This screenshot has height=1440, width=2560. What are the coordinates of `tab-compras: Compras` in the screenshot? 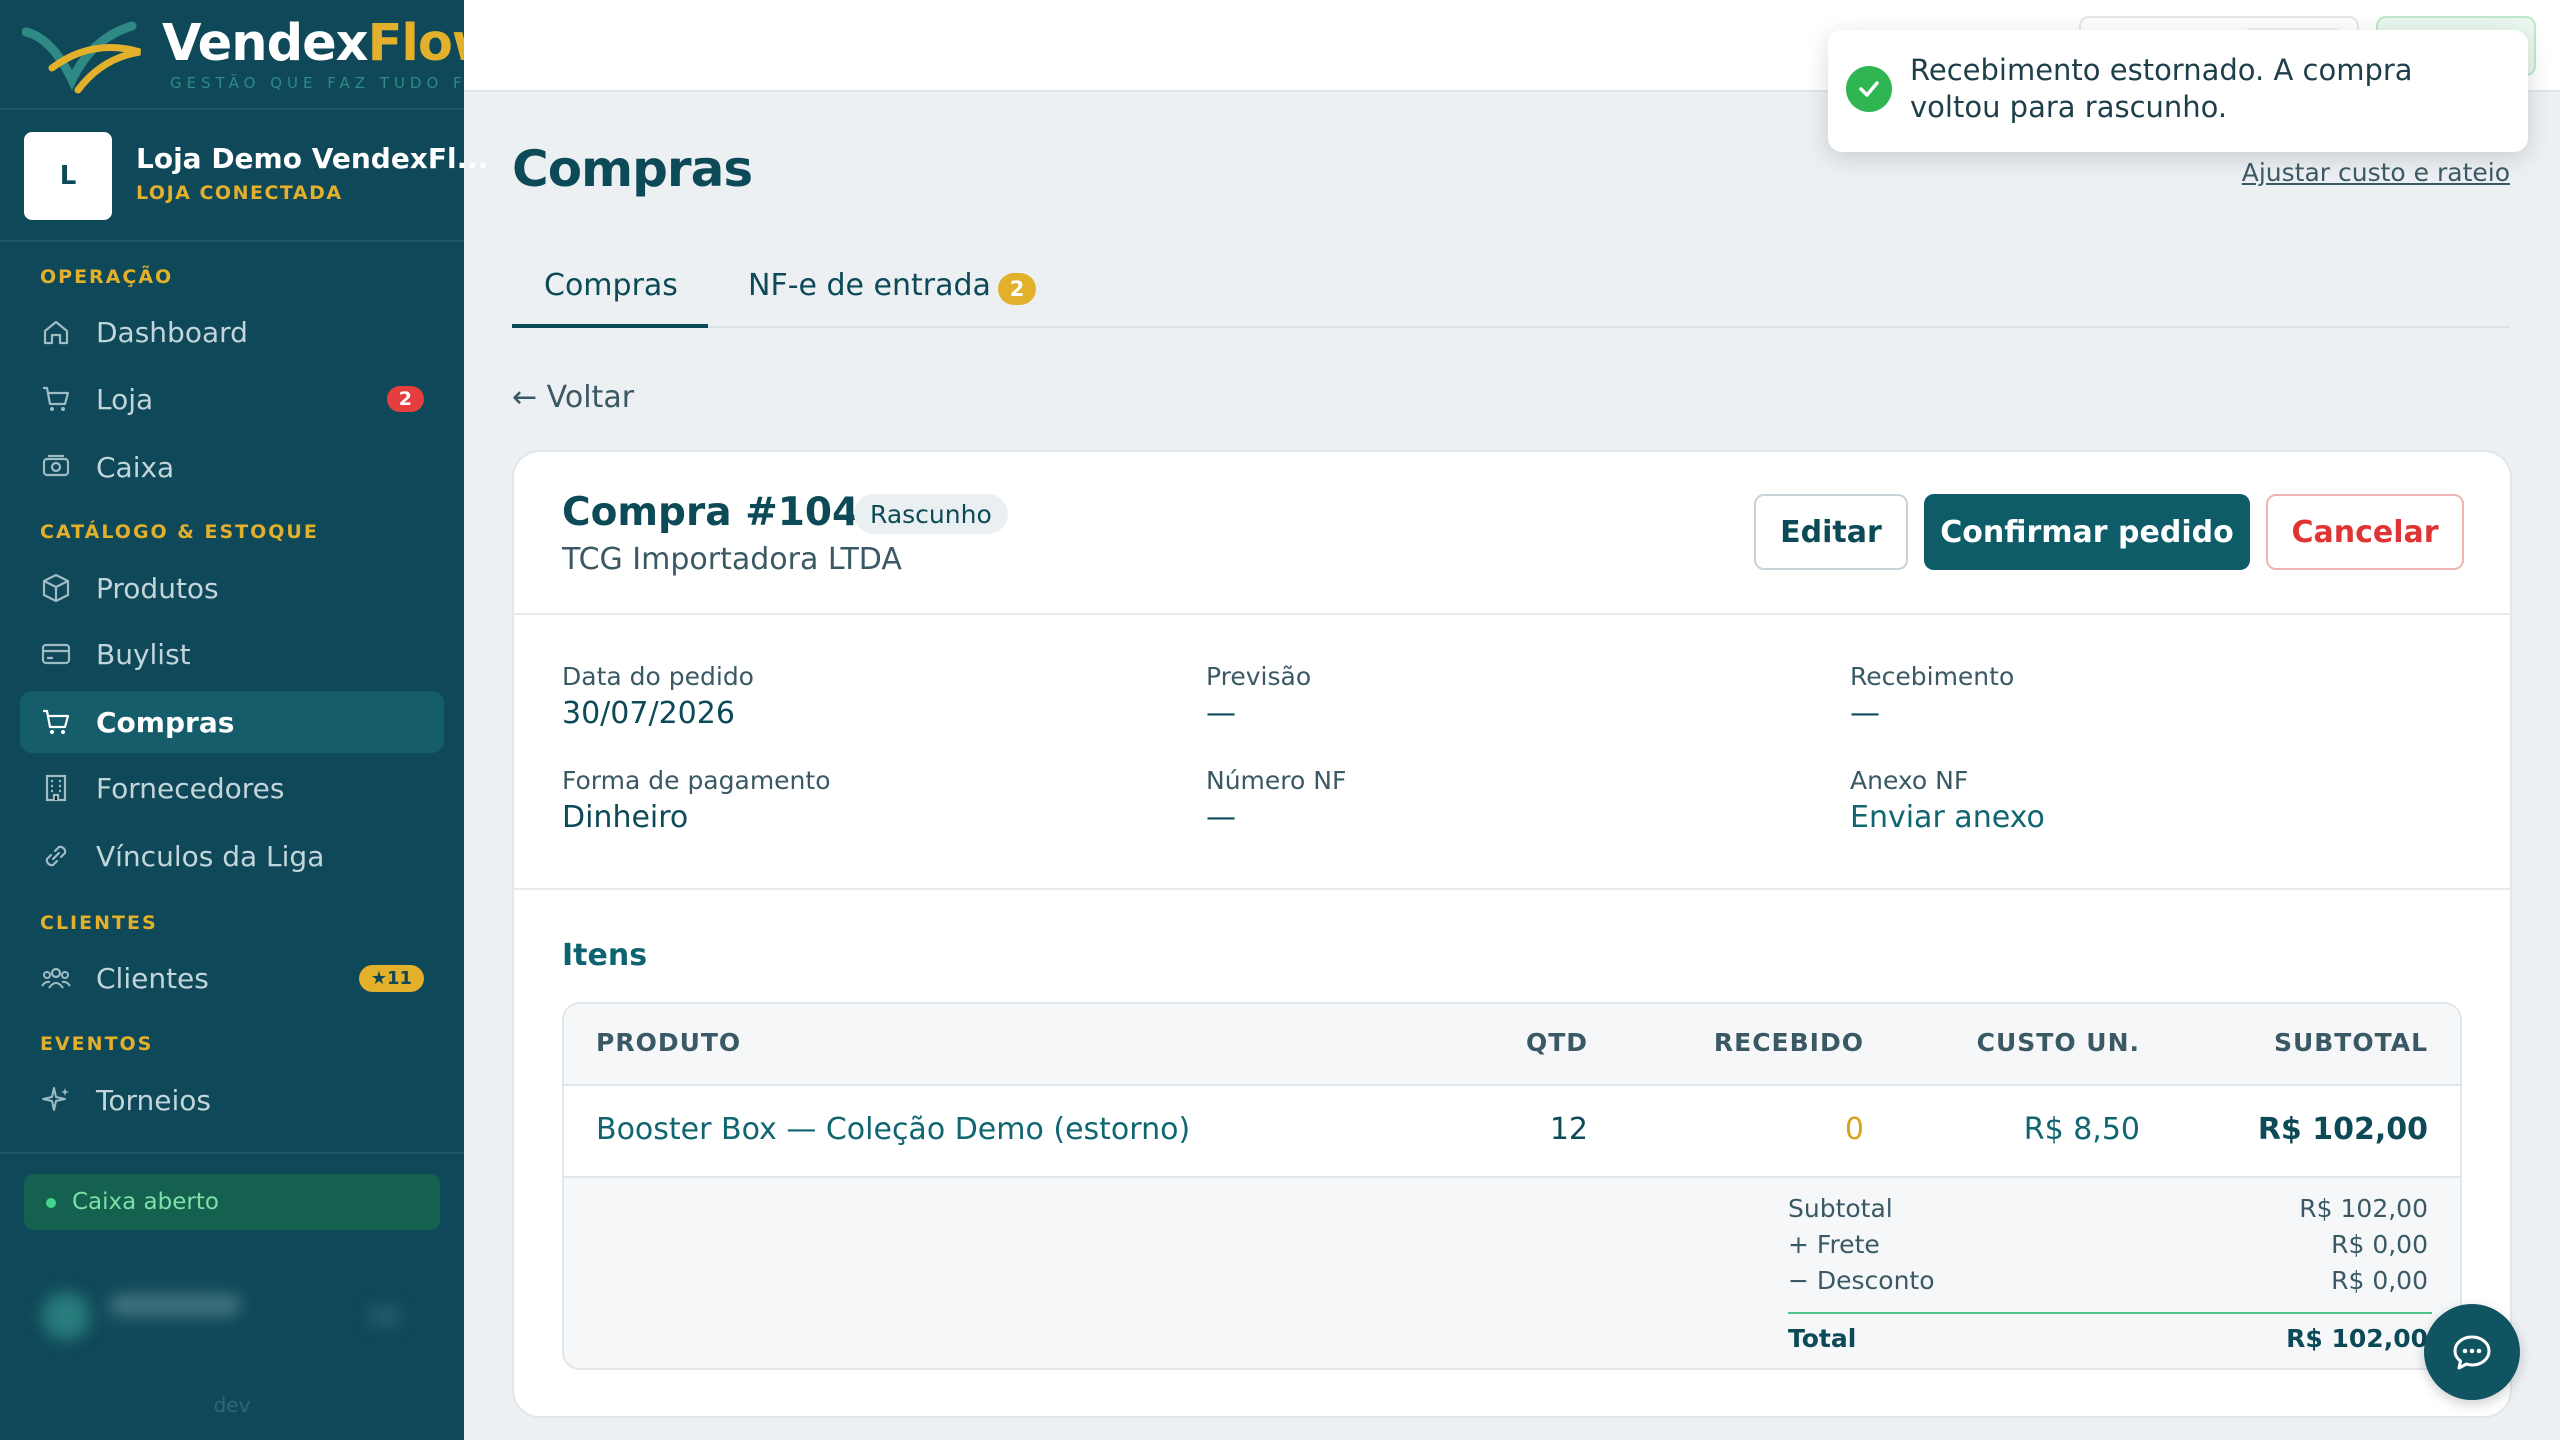 It's located at (611, 285).